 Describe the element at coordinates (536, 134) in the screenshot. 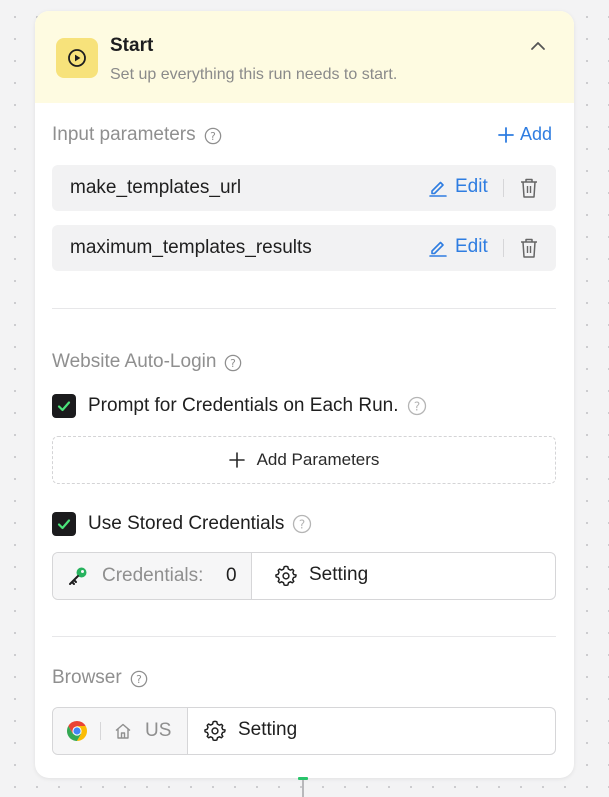

I see `add-label: Add` at that location.